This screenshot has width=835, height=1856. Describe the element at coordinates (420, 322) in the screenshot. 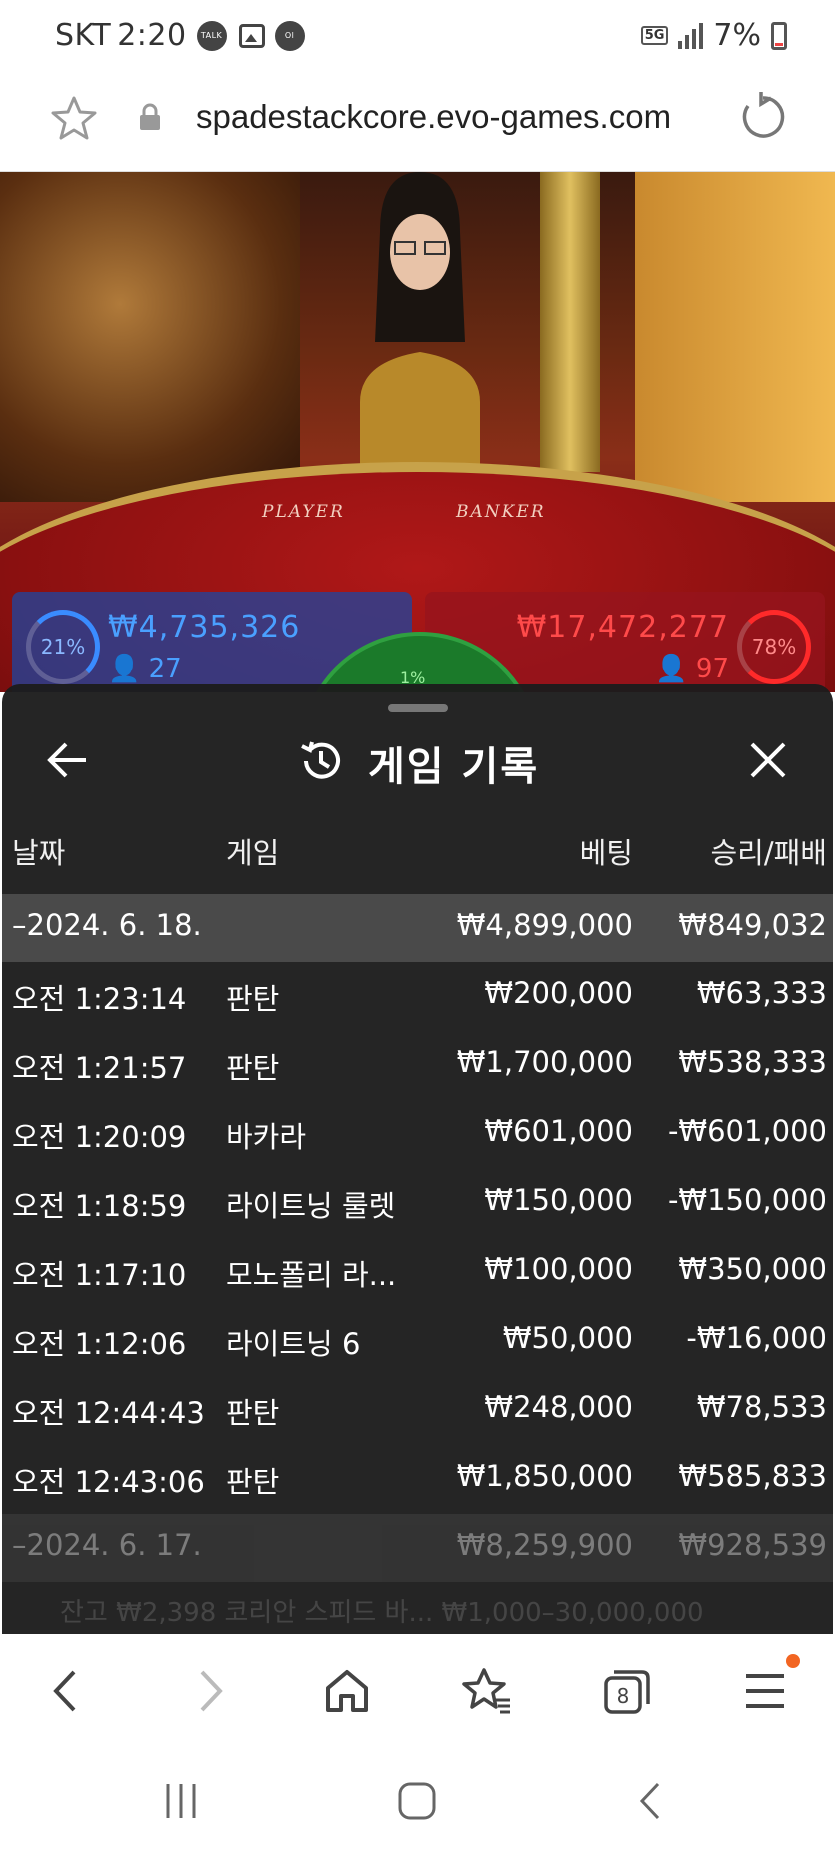

I see `dealer-figure` at that location.